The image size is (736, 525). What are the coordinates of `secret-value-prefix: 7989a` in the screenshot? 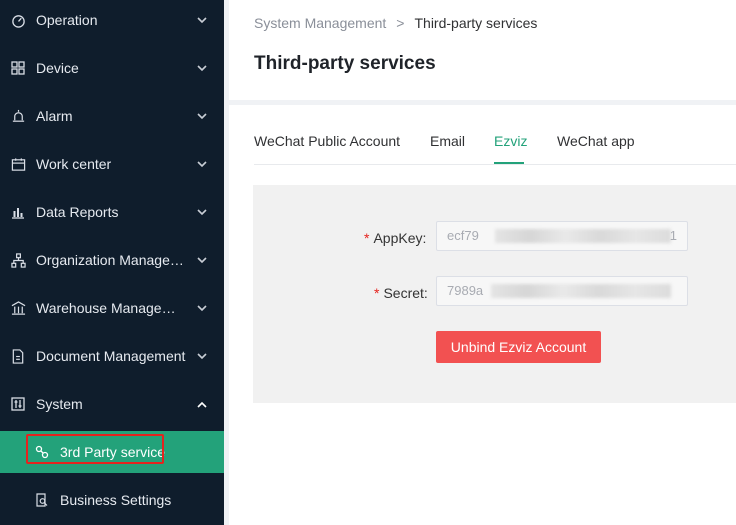 It's located at (465, 290).